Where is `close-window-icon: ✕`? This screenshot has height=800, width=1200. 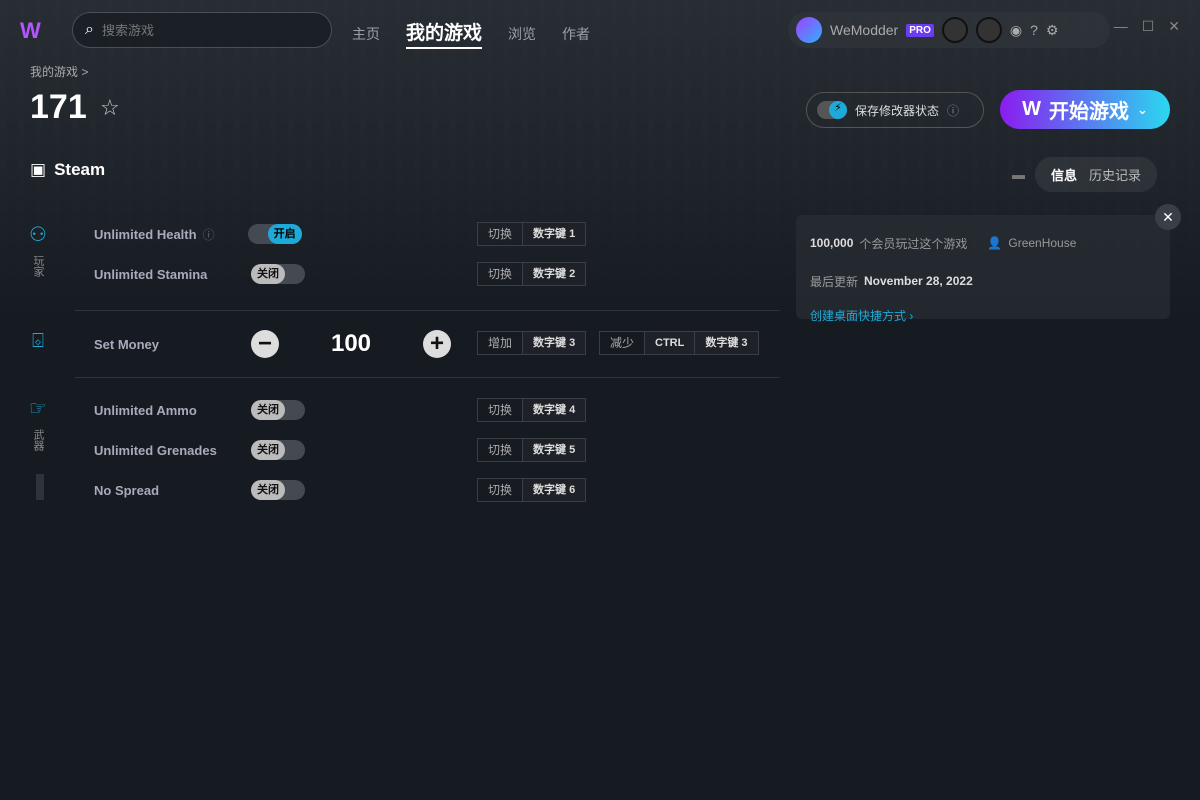
close-window-icon: ✕ is located at coordinates (1174, 26).